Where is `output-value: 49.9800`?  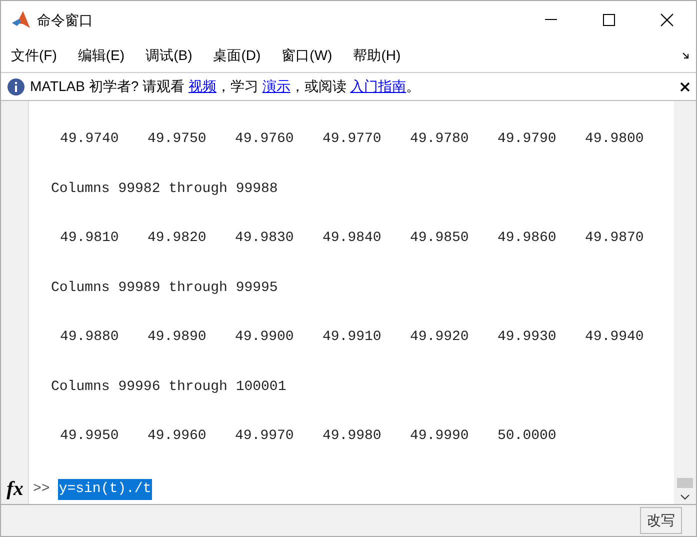
output-value: 49.9800 is located at coordinates (615, 139).